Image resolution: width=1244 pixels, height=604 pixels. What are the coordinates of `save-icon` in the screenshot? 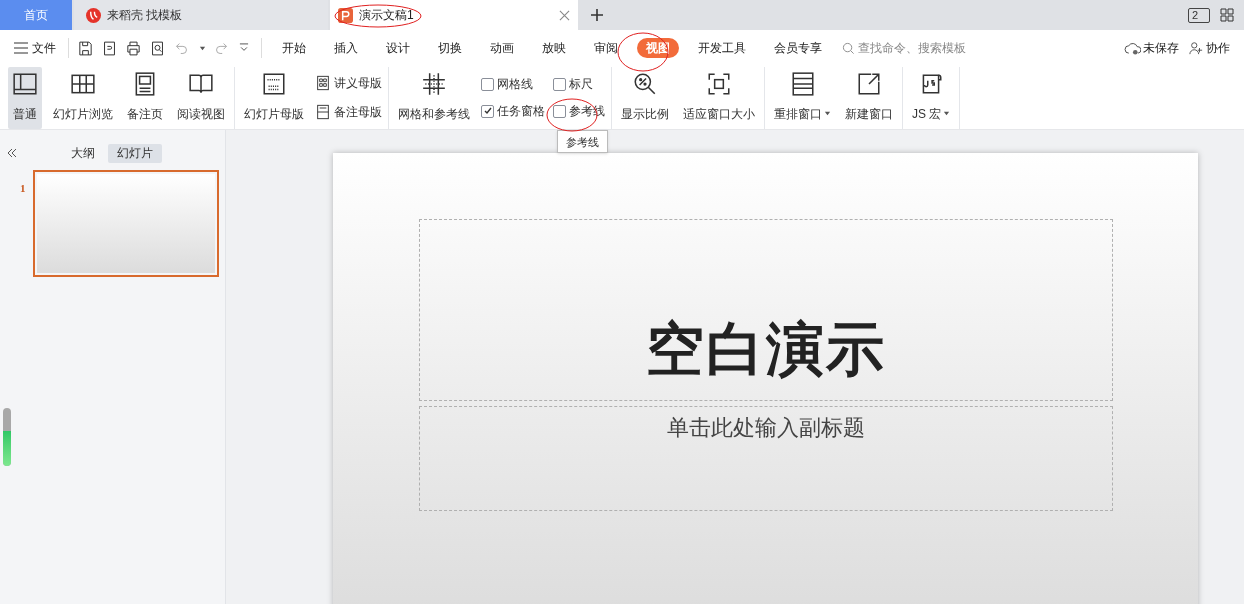 It's located at (85, 48).